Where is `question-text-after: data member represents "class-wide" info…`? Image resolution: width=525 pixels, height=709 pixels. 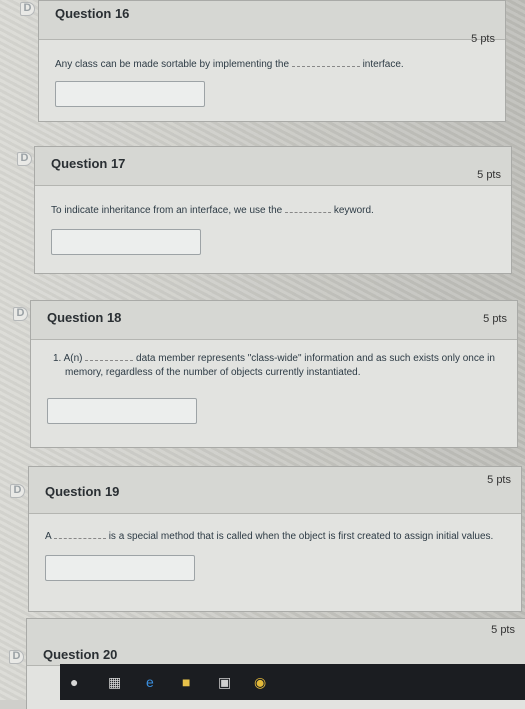
question-text-after: data member represents "class-wide" info… is located at coordinates (315, 358).